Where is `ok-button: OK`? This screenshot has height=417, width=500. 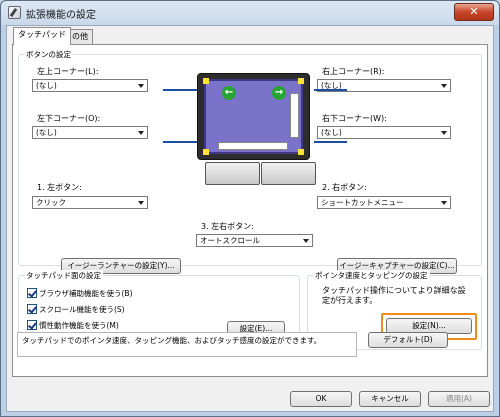 ok-button: OK is located at coordinates (321, 399).